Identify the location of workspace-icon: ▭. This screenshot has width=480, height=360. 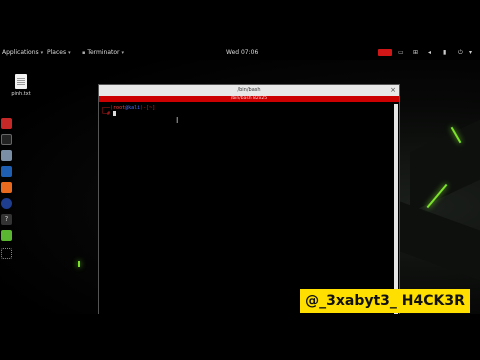
(401, 52).